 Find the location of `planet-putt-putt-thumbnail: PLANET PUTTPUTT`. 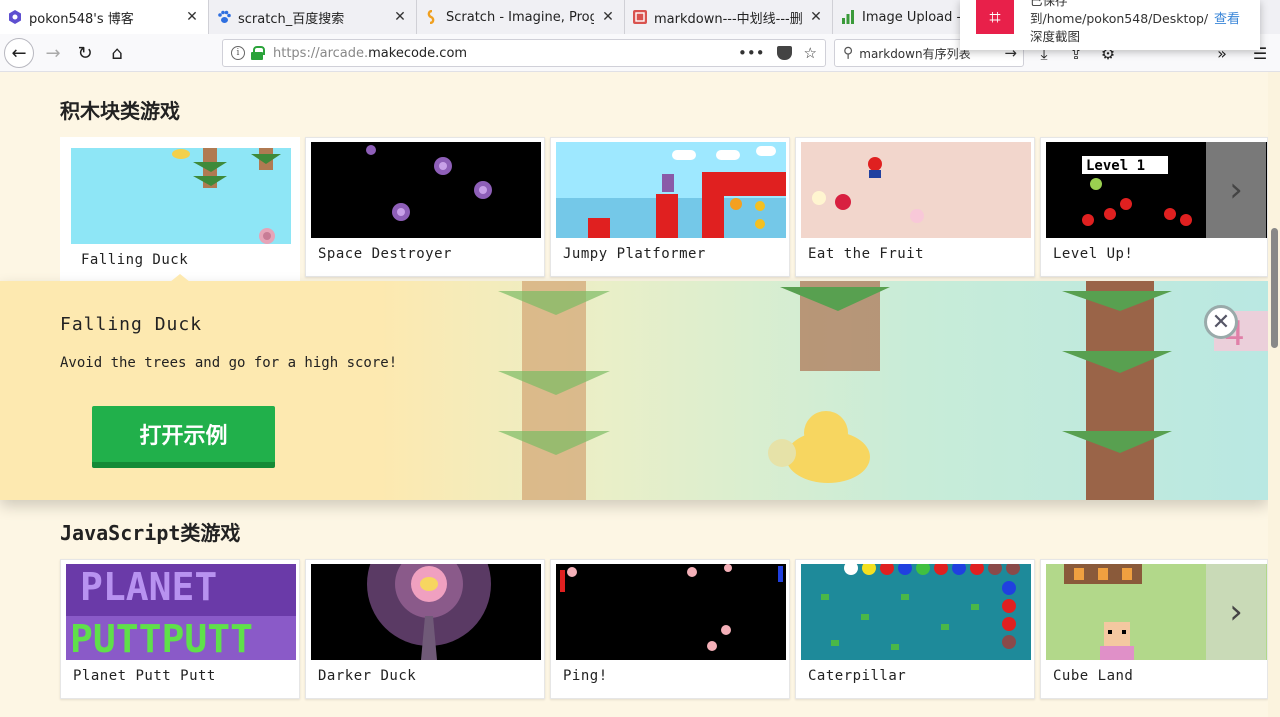

planet-putt-putt-thumbnail: PLANET PUTTPUTT is located at coordinates (181, 612).